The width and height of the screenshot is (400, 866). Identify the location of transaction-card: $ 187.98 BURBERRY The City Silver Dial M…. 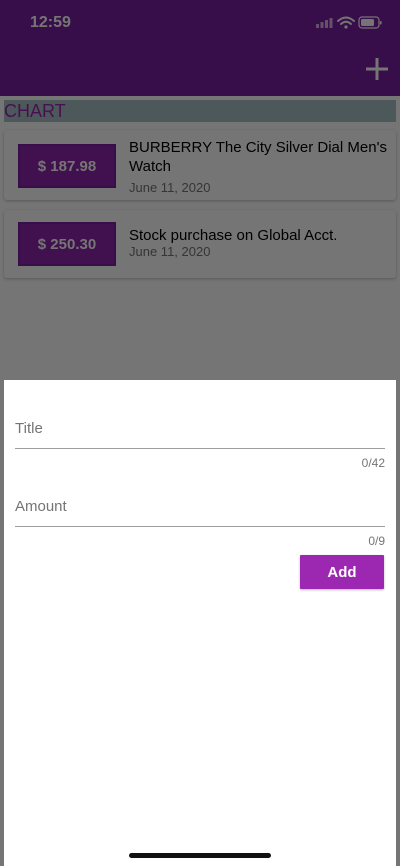
(200, 165).